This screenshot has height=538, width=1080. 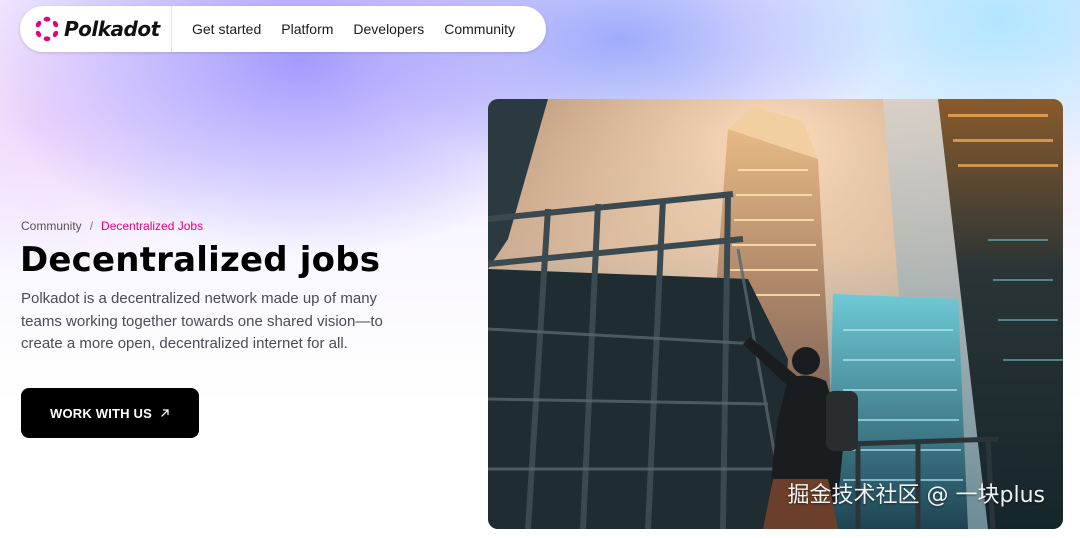 I want to click on breadcrumb-parent: Community, so click(x=51, y=226).